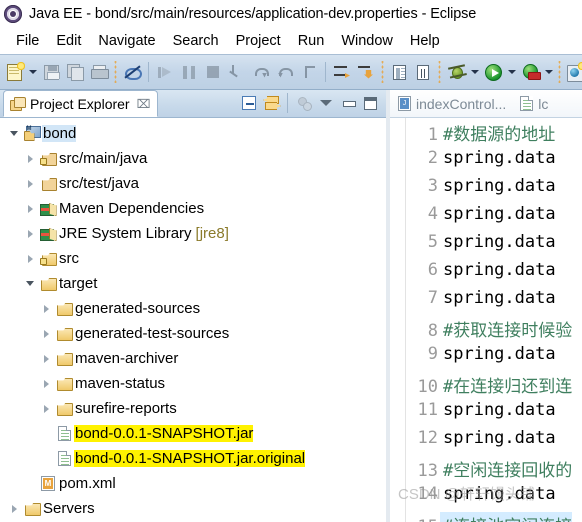 This screenshot has width=582, height=522. Describe the element at coordinates (14, 72) in the screenshot. I see `new-wizard-button` at that location.